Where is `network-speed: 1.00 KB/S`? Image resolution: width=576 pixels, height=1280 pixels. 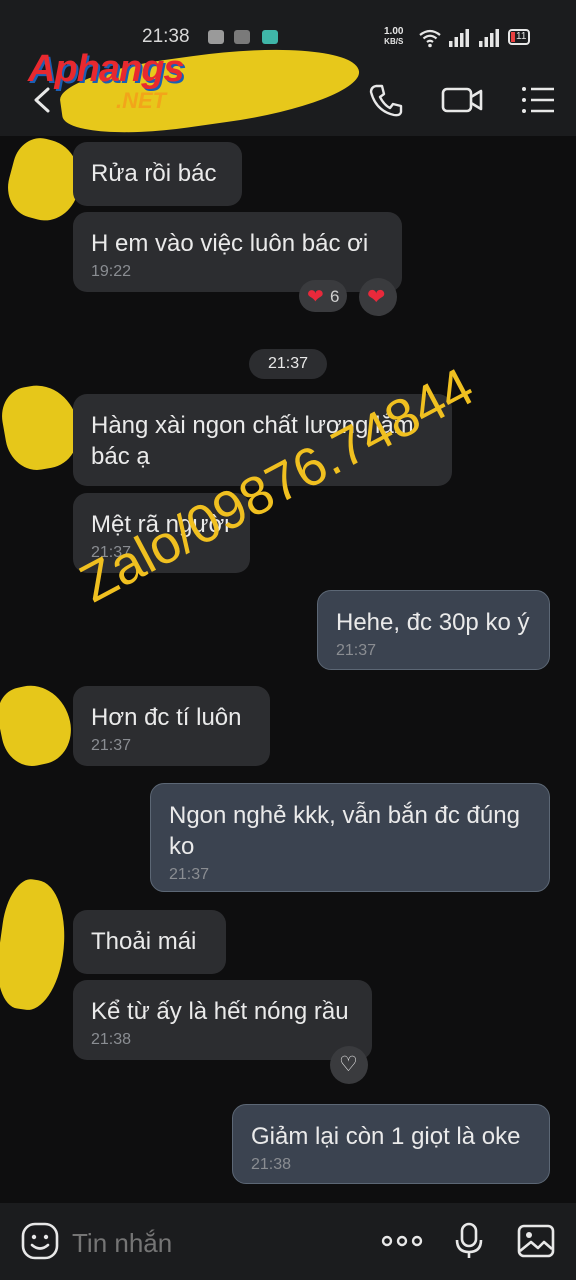 network-speed: 1.00 KB/S is located at coordinates (393, 37).